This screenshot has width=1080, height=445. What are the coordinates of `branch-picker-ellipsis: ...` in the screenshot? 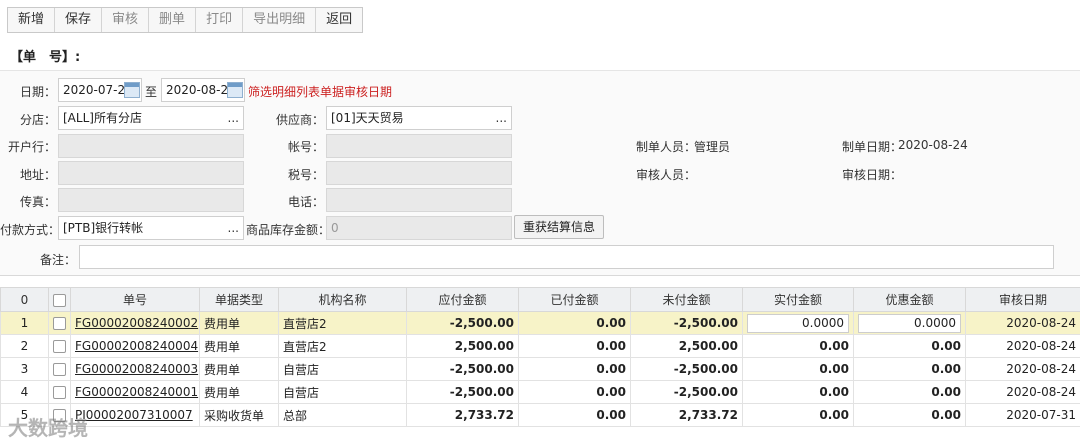 It's located at (233, 118).